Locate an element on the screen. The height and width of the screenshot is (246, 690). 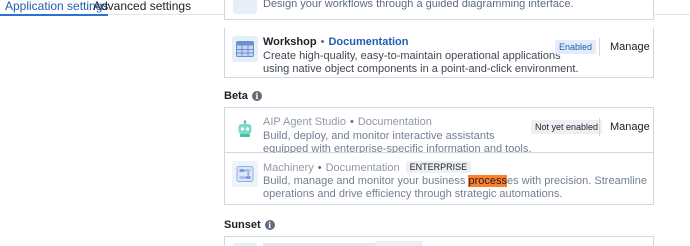
description-text: Build, manage and monitor your business is located at coordinates (366, 181).